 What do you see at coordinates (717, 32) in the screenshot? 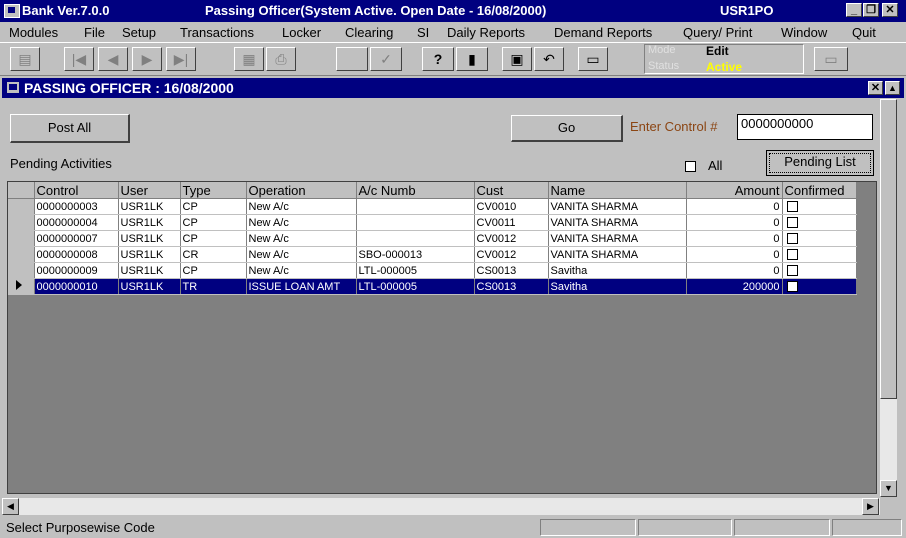
I see `menu-query-print: Query/ Print` at bounding box center [717, 32].